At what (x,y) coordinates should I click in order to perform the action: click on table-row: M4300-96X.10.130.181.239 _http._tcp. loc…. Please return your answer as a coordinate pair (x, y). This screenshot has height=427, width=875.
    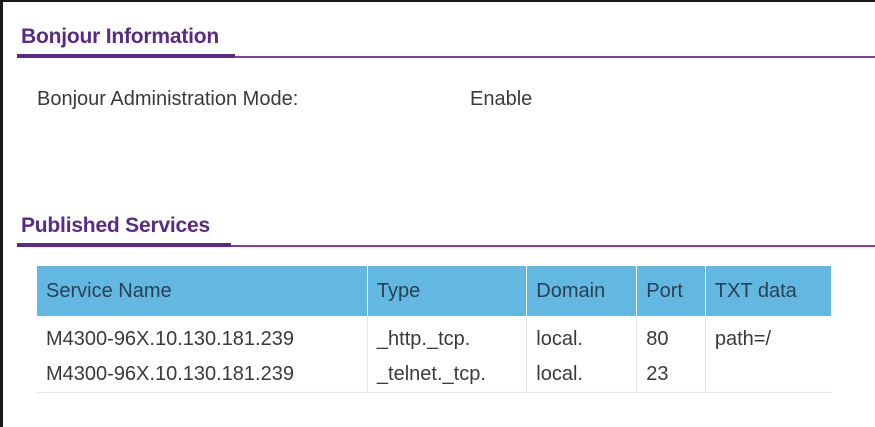
    Looking at the image, I should click on (434, 336).